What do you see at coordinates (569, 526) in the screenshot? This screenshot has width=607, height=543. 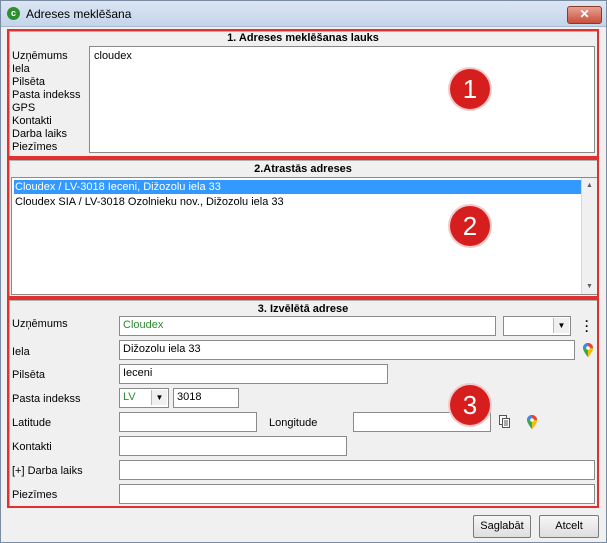 I see `cancel-button: Atcelt` at bounding box center [569, 526].